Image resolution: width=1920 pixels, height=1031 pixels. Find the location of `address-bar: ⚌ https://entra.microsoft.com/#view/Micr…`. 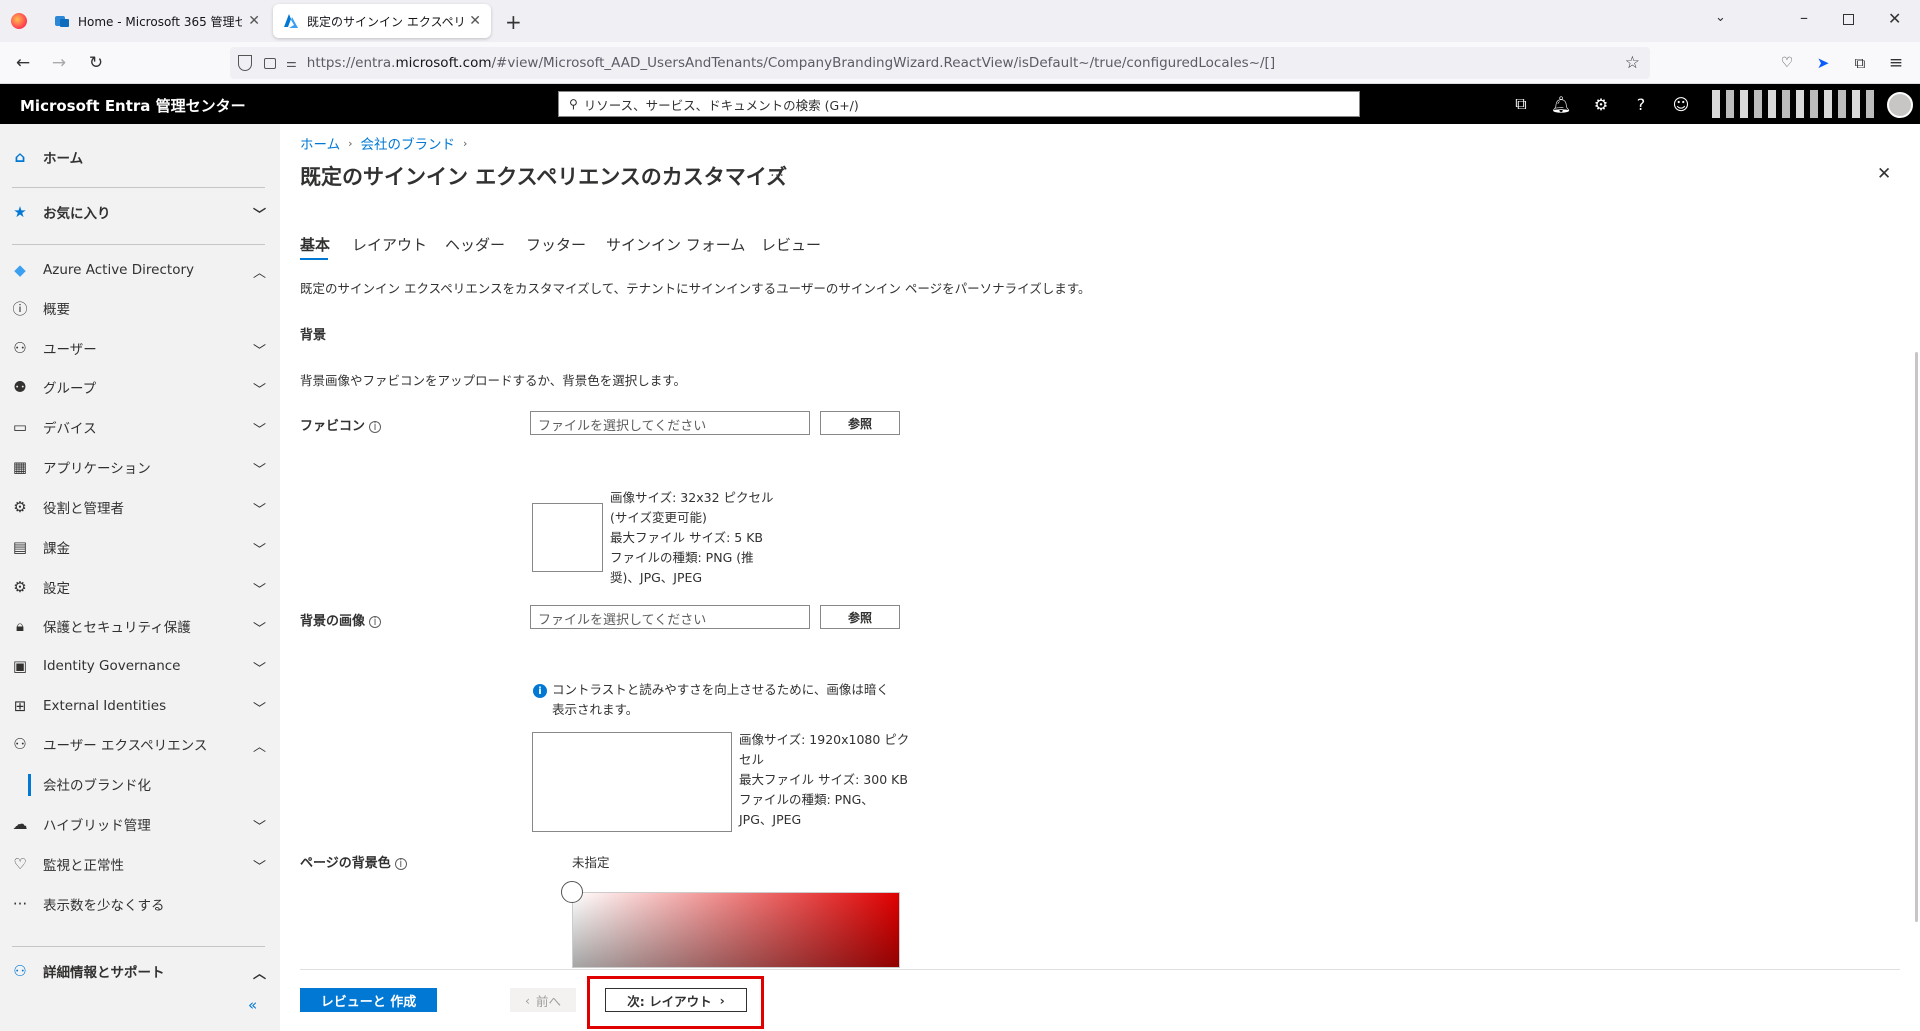

address-bar: ⚌ https://entra.microsoft.com/#view/Micr… is located at coordinates (940, 63).